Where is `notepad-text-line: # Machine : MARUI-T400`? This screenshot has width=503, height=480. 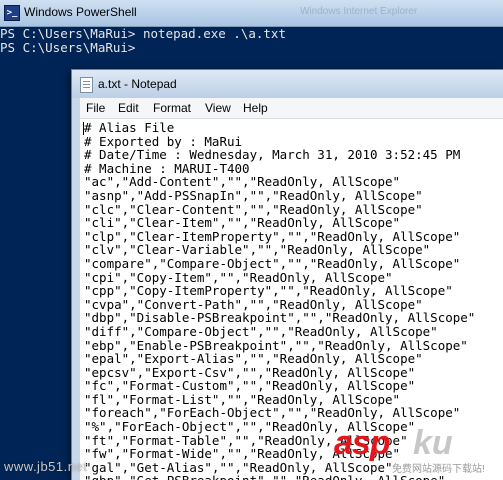
notepad-text-line: # Machine : MARUI-T400 is located at coordinates (167, 168).